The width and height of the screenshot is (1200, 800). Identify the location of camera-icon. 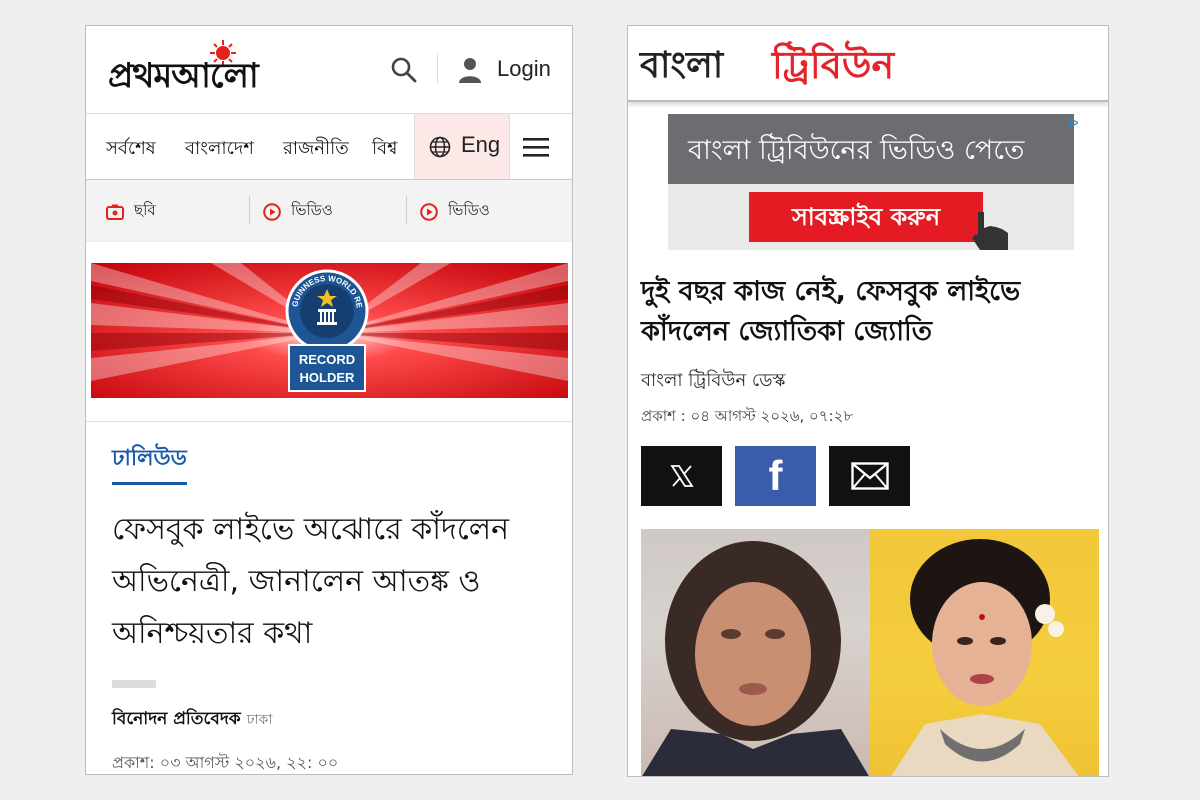
(115, 212).